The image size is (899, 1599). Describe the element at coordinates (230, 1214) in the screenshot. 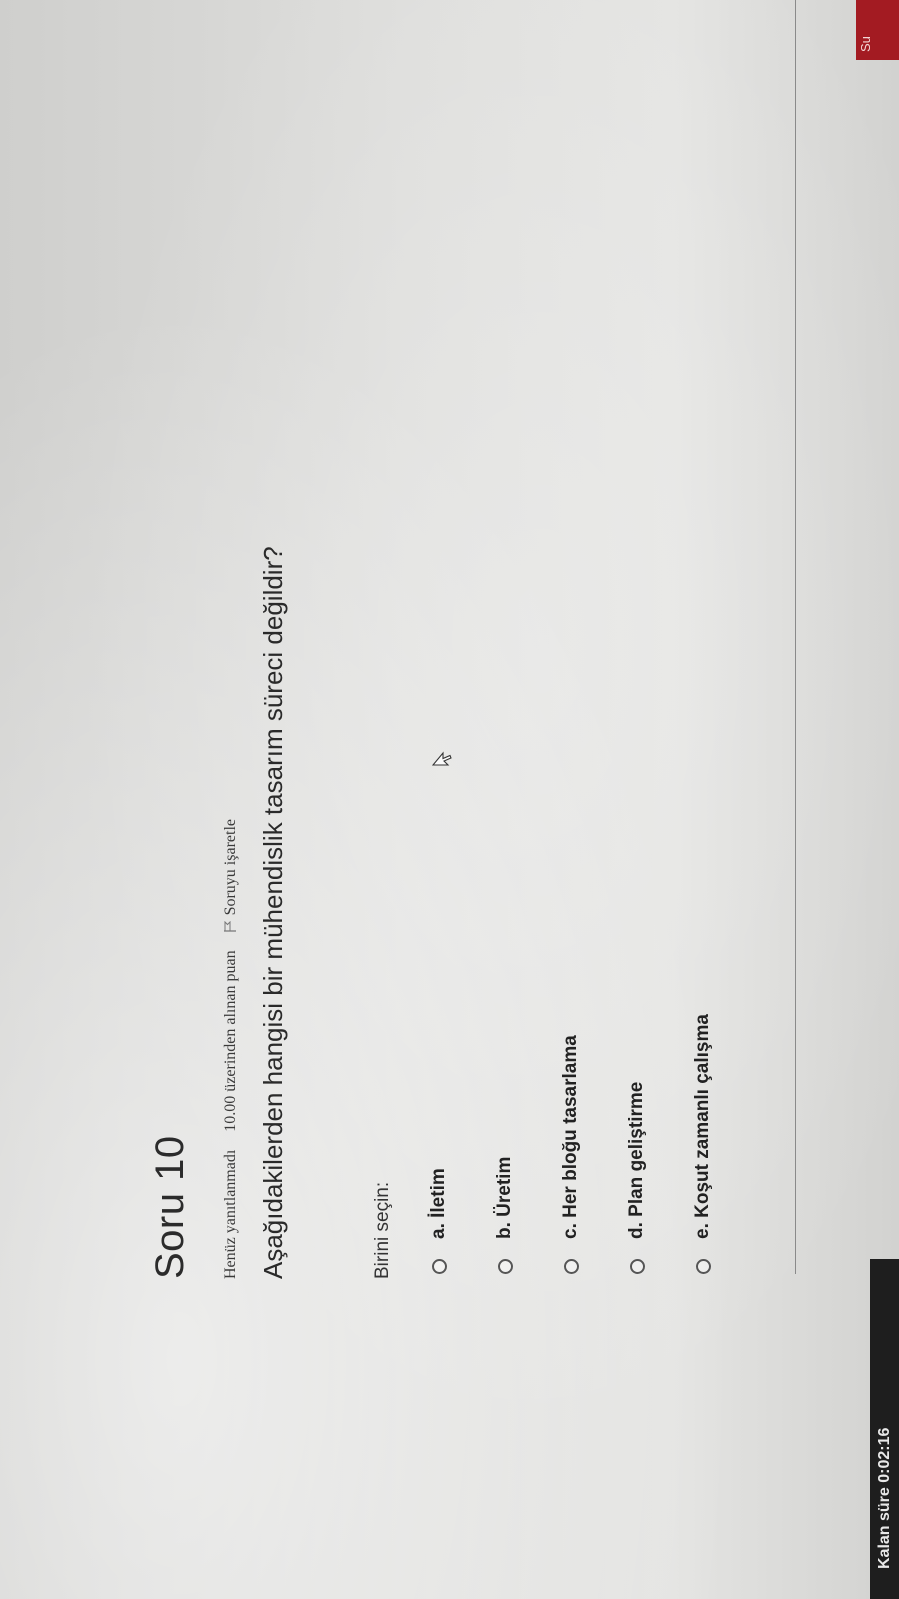

I see `answer-status: Henüz yanıtlanmadı` at that location.